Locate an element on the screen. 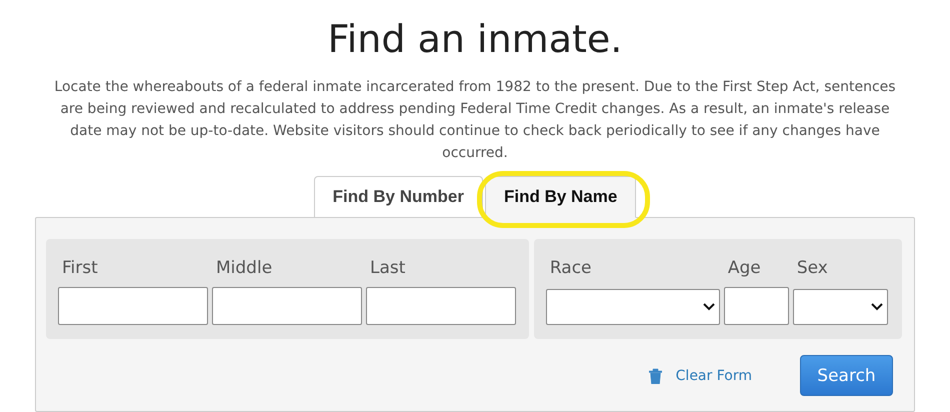 This screenshot has width=950, height=412. tab: Find By Name is located at coordinates (560, 197).